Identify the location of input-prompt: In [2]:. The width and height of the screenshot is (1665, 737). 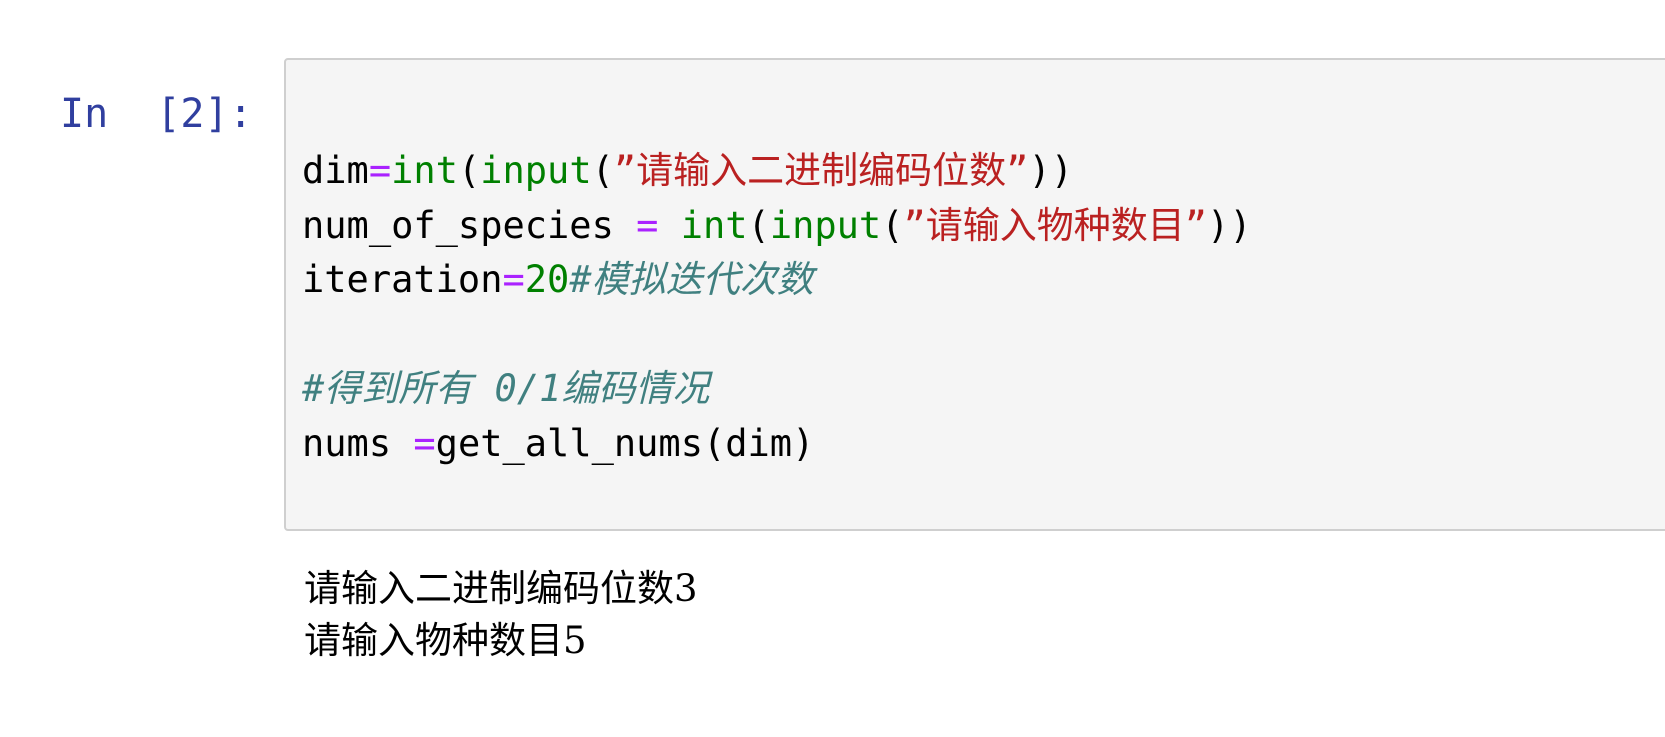
(156, 114).